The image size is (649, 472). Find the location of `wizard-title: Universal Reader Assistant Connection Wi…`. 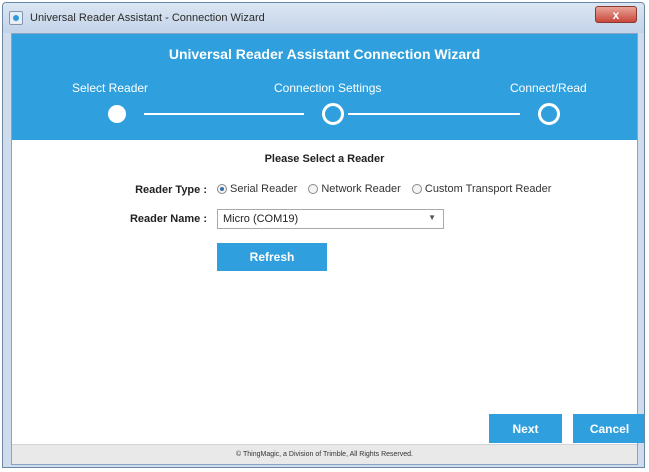

wizard-title: Universal Reader Assistant Connection Wi… is located at coordinates (324, 54).